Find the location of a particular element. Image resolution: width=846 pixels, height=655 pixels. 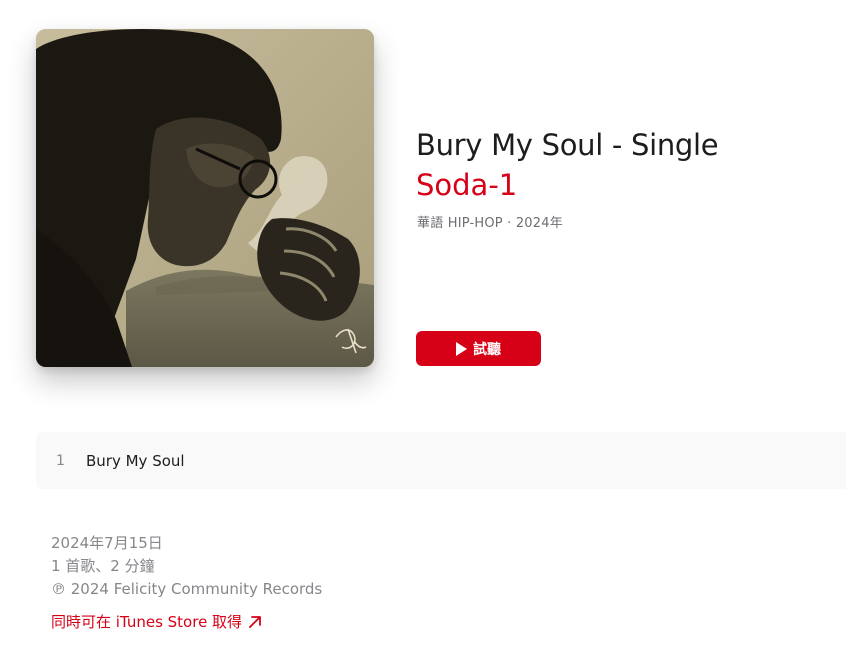

release-date: 2024年7月15日 is located at coordinates (107, 543).